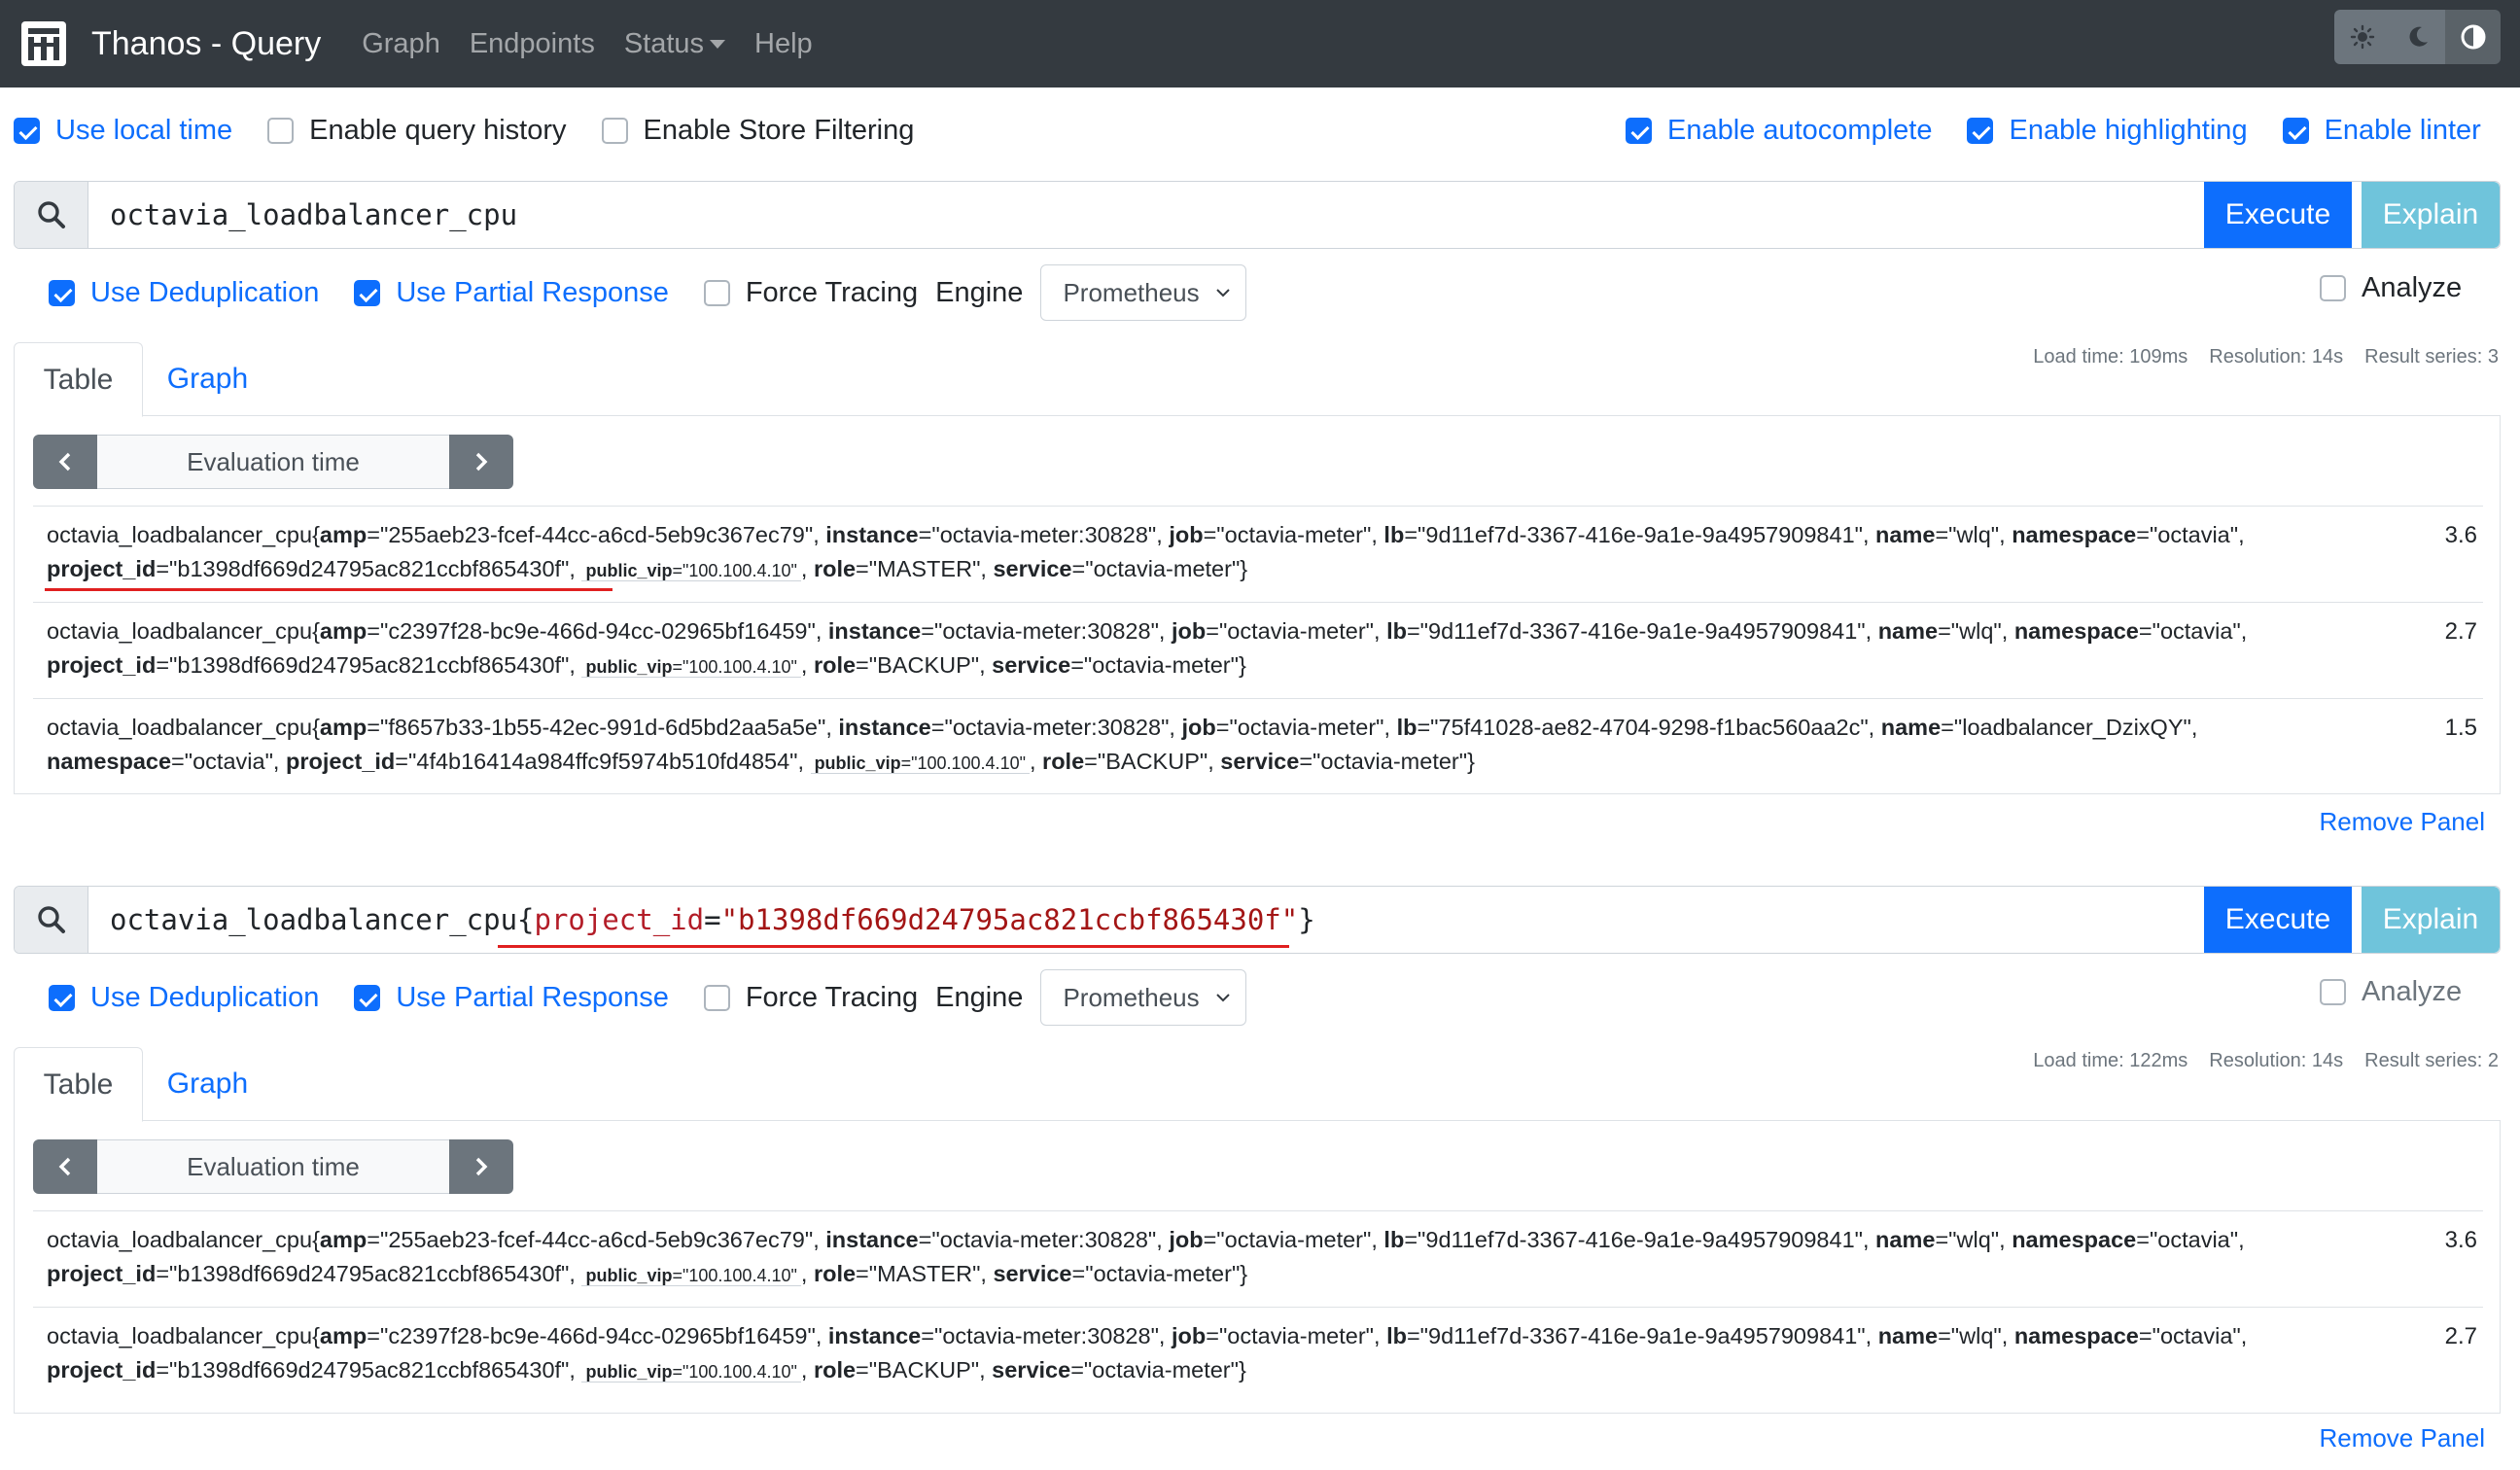  Describe the element at coordinates (2431, 215) in the screenshot. I see `panel1-explain-button: Explain` at that location.